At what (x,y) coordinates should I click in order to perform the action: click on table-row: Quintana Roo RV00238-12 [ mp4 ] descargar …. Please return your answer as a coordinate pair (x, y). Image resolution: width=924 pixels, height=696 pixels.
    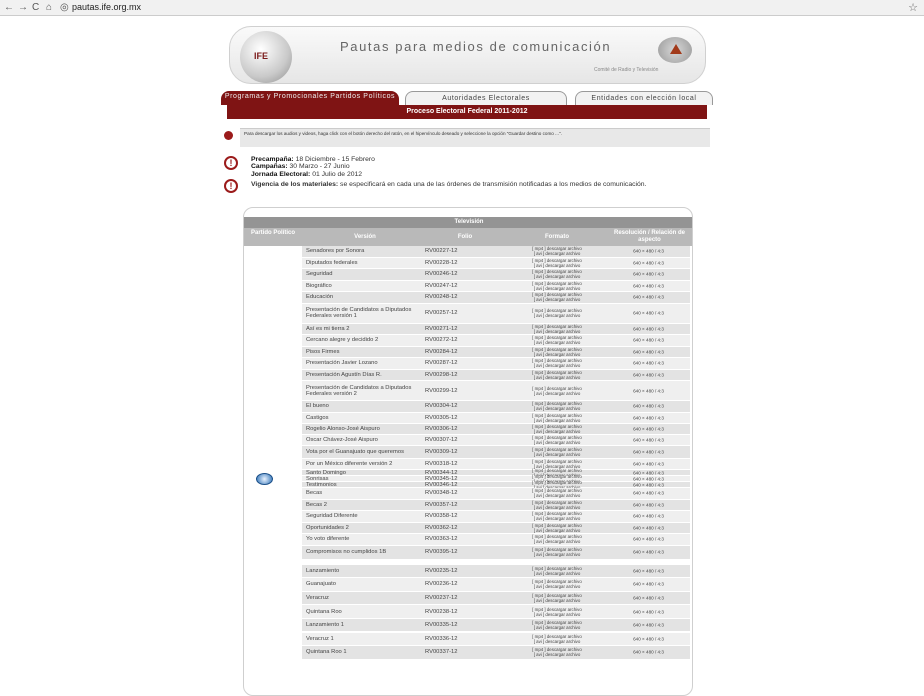
    Looking at the image, I should click on (496, 612).